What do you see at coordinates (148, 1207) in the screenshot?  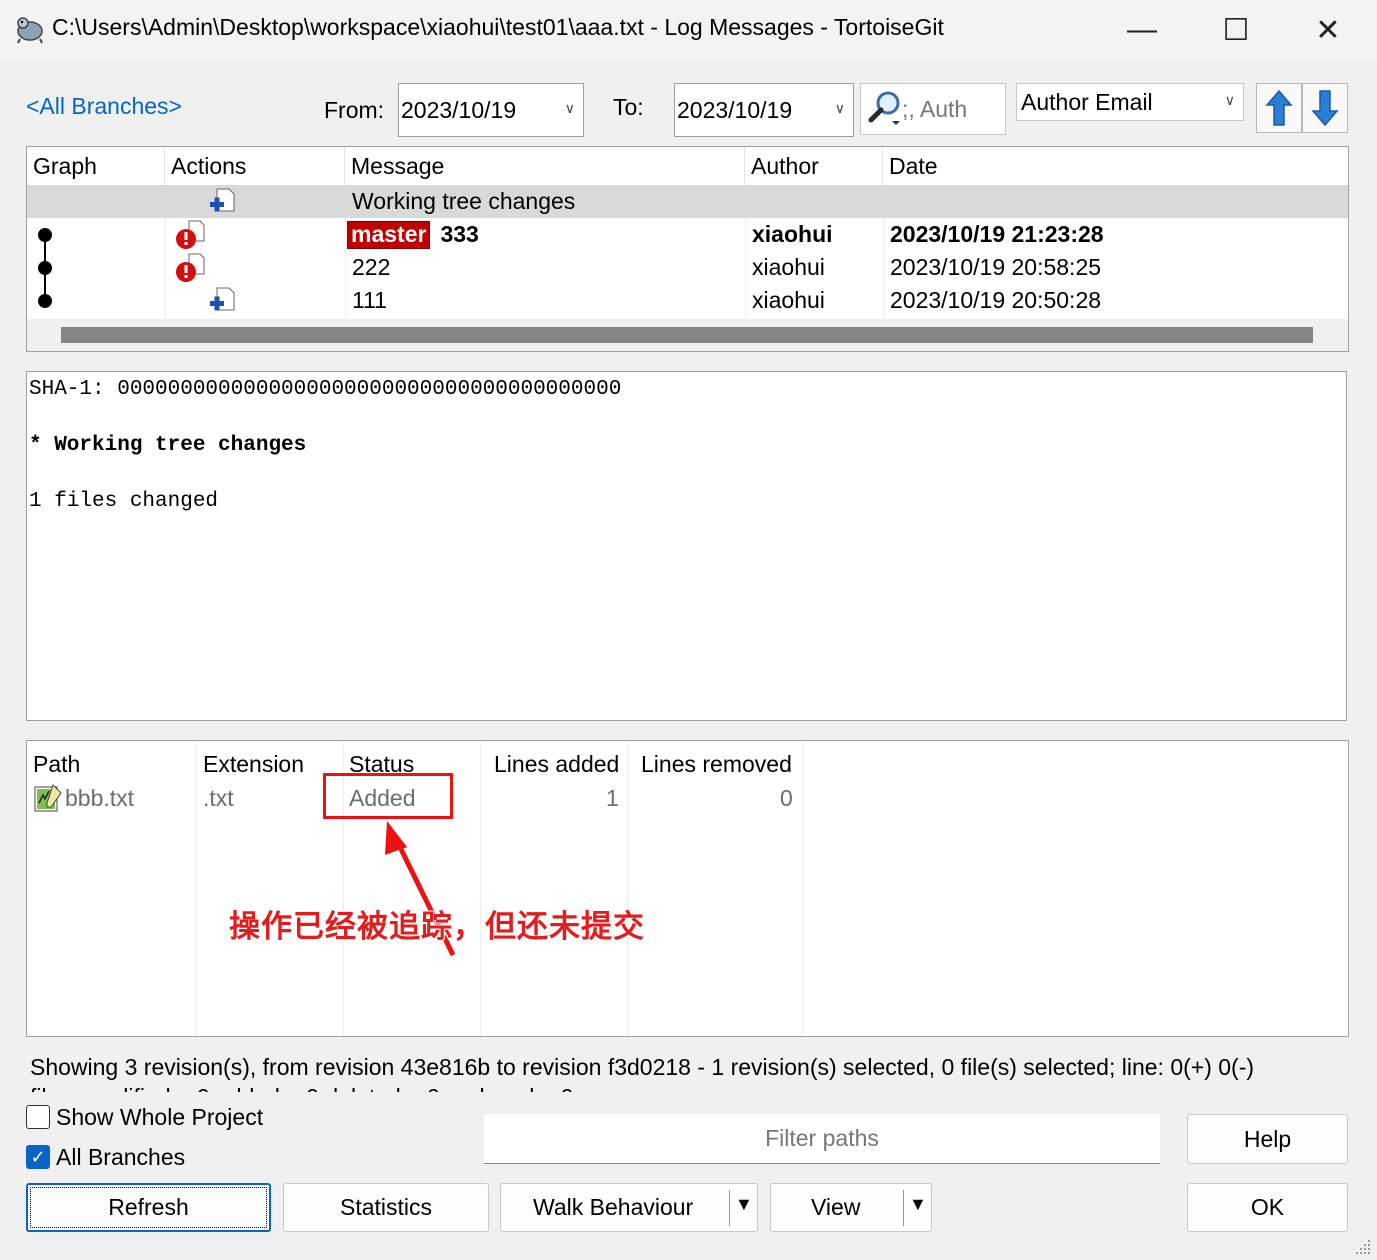 I see `refresh-button: Refresh` at bounding box center [148, 1207].